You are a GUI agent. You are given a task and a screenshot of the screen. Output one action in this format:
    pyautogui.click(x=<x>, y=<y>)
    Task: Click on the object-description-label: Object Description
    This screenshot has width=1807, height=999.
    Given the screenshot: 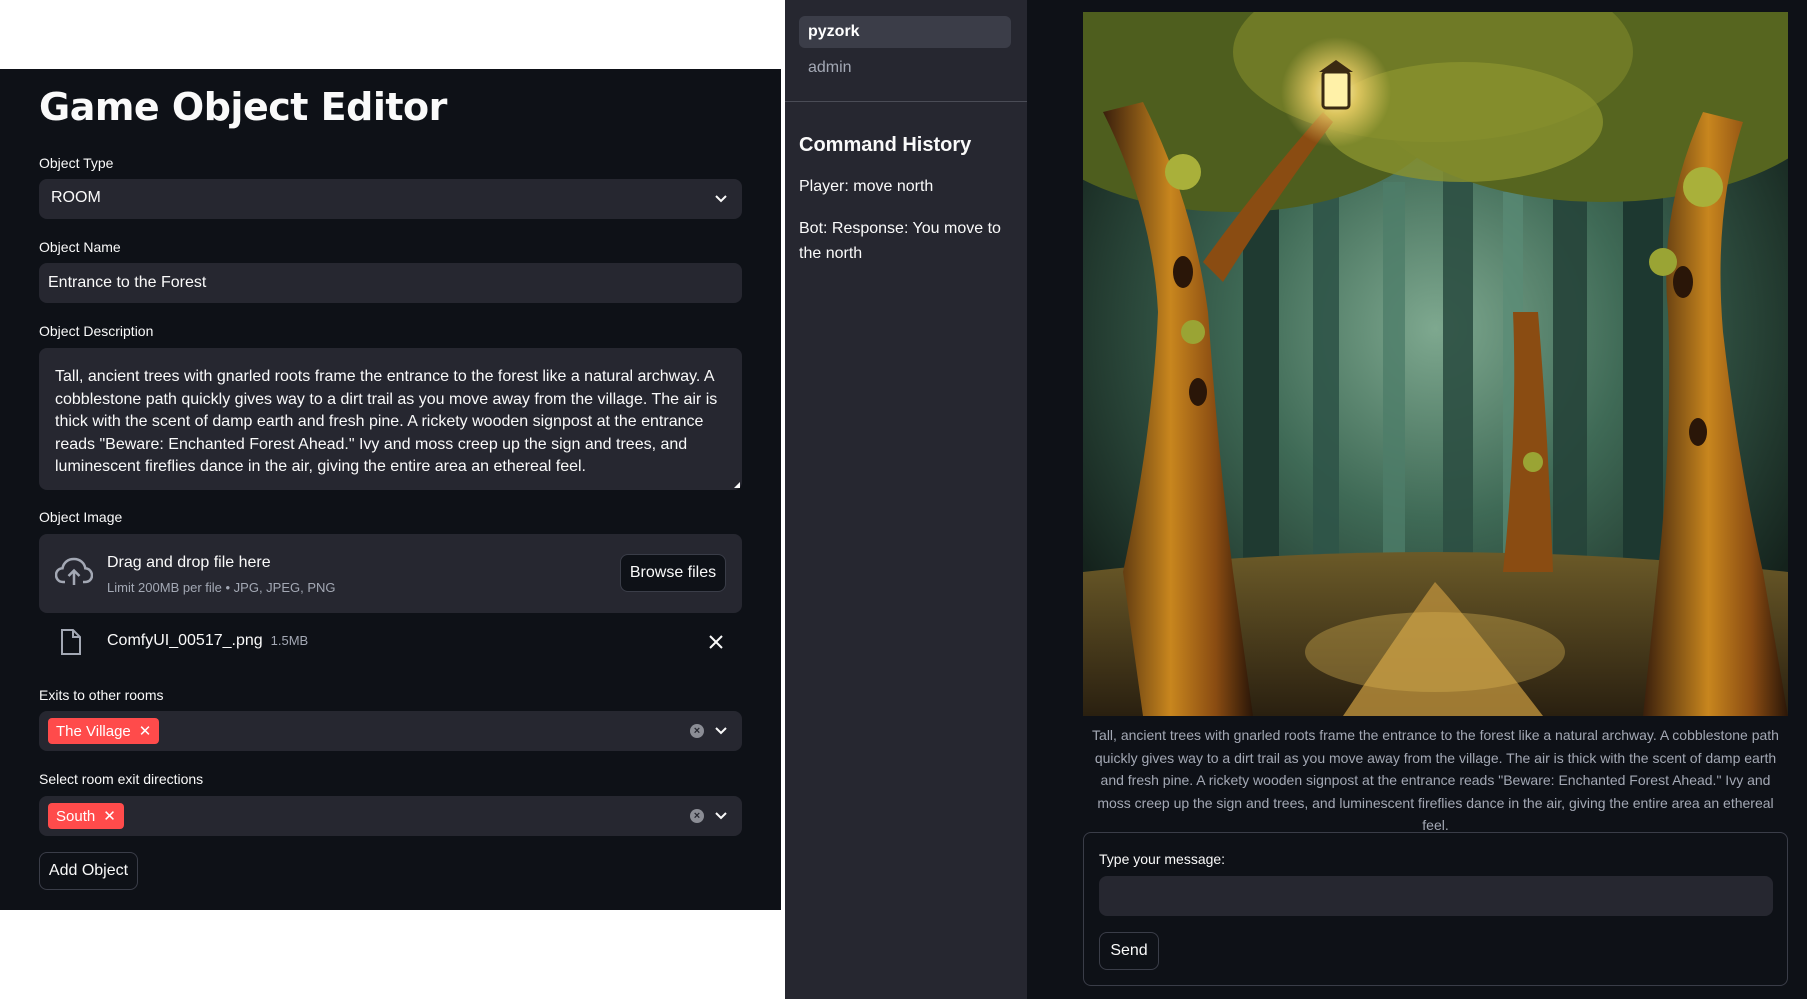 What is the action you would take?
    pyautogui.click(x=96, y=331)
    